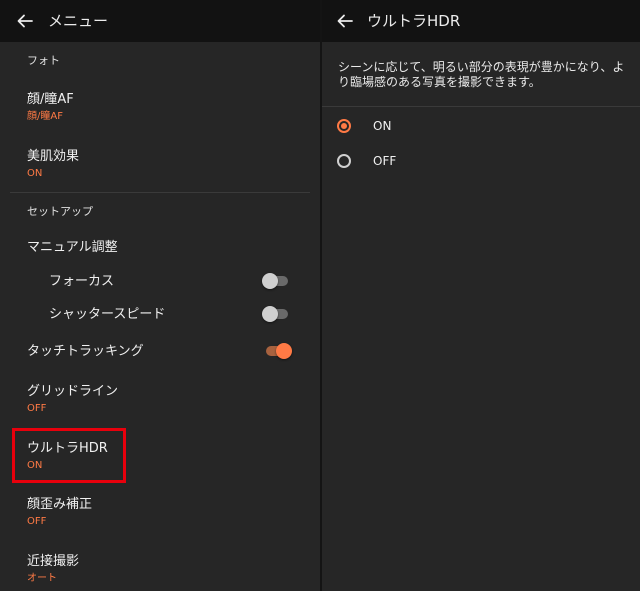 The image size is (640, 591). What do you see at coordinates (69, 455) in the screenshot?
I see `highlight-box` at bounding box center [69, 455].